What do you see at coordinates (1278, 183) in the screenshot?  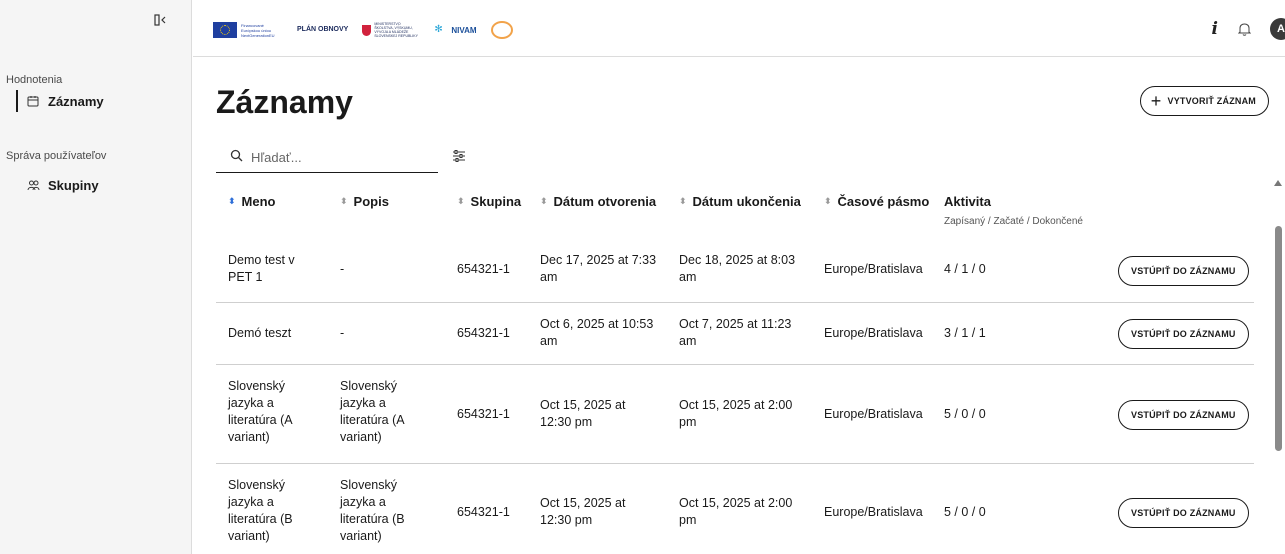 I see `scroll-up-arrow-icon` at bounding box center [1278, 183].